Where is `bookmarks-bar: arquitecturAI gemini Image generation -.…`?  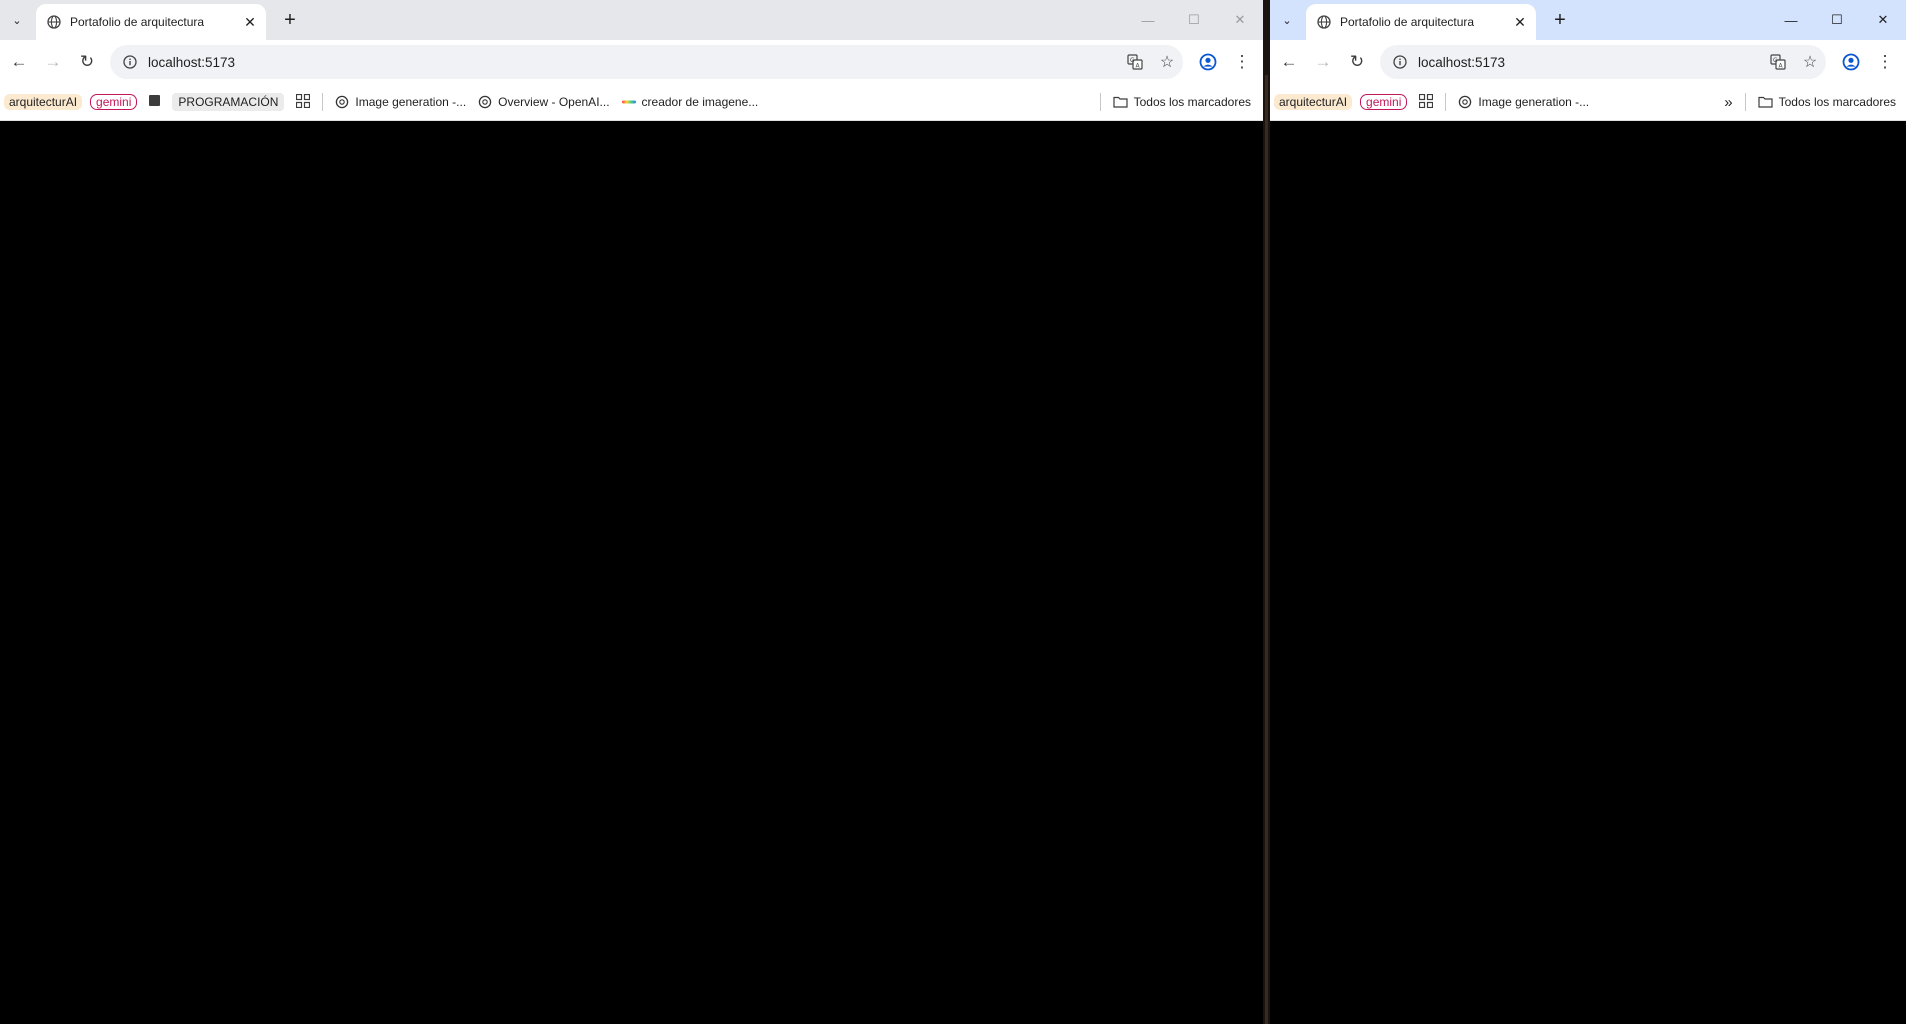
bookmarks-bar: arquitecturAI gemini Image generation -.… is located at coordinates (1588, 102).